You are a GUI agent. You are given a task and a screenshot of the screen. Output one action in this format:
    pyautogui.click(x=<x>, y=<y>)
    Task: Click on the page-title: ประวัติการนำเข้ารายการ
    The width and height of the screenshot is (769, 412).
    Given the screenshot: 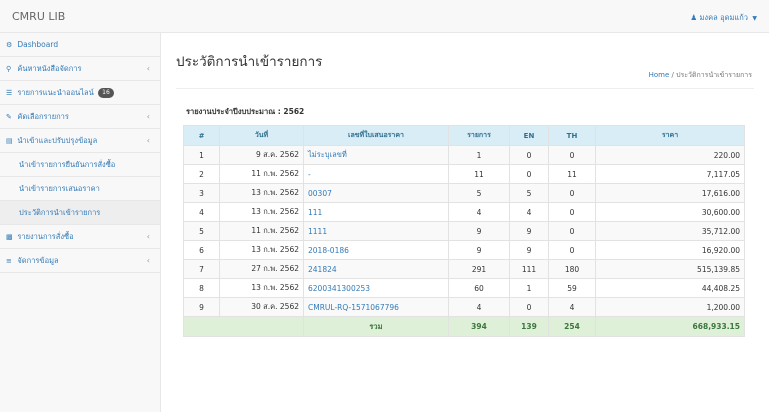 What is the action you would take?
    pyautogui.click(x=249, y=62)
    